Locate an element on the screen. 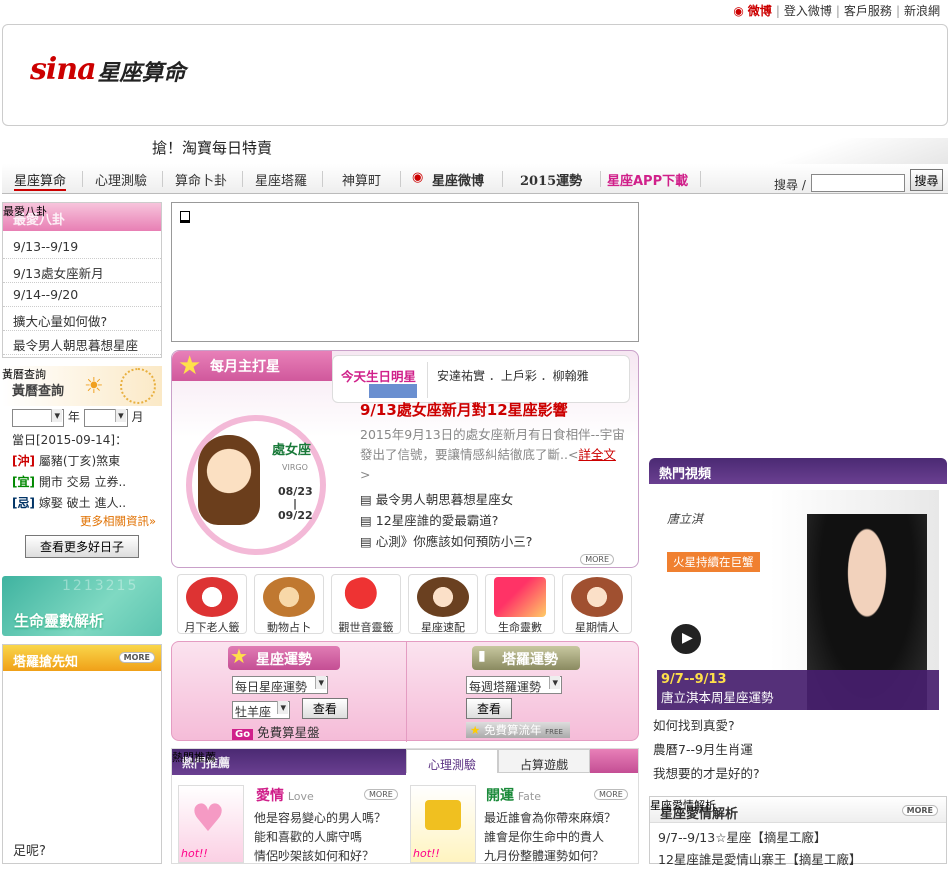 The height and width of the screenshot is (875, 950). service-animal: 動物占卜 is located at coordinates (289, 604).